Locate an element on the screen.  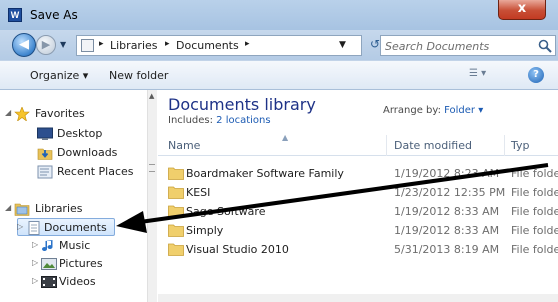
pictures-library-icon is located at coordinates (49, 264).